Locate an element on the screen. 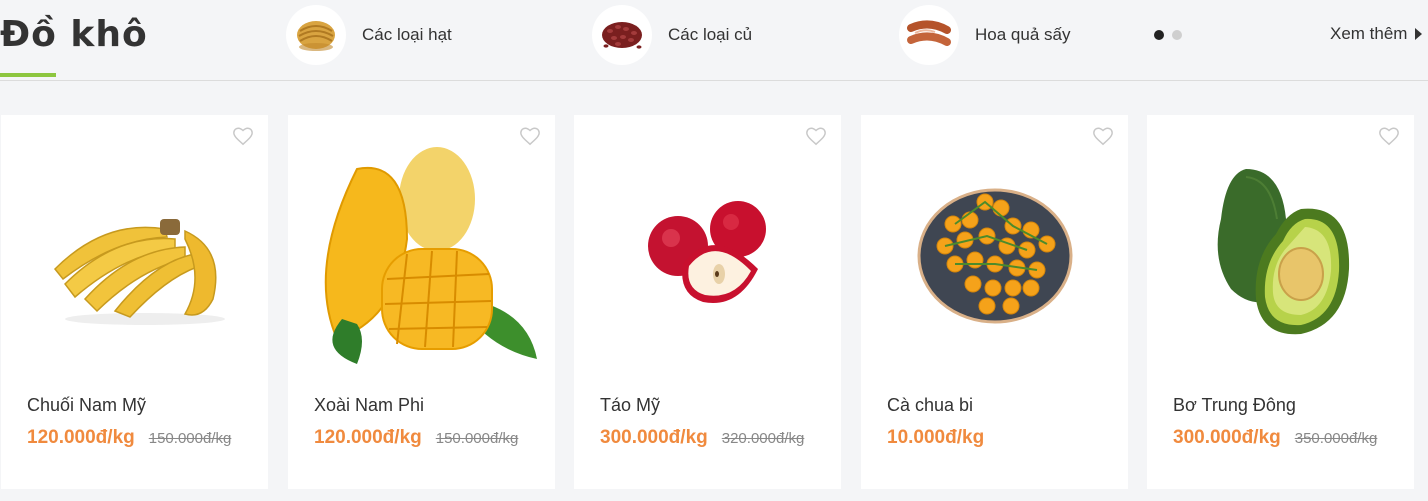 This screenshot has width=1428, height=501. category-dried-fruit: Hoa quả sấy is located at coordinates (984, 35).